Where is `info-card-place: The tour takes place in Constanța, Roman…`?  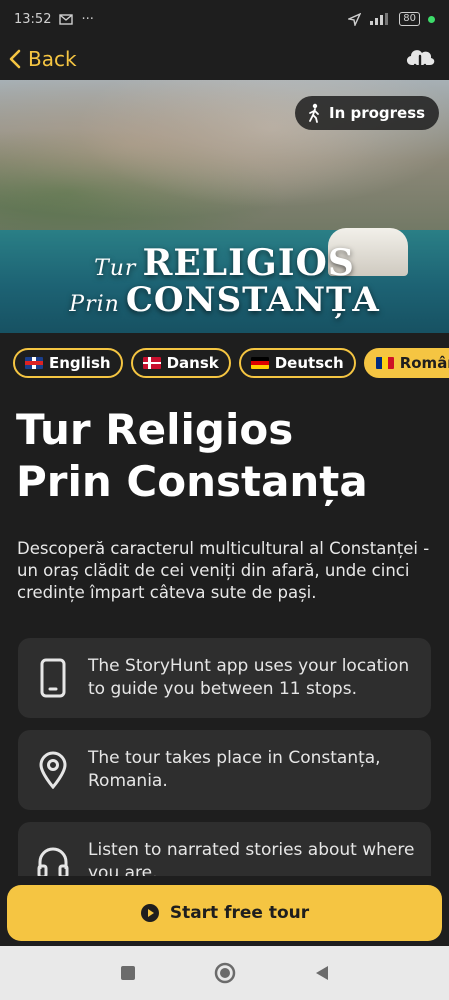
info-card-place: The tour takes place in Constanța, Roman… is located at coordinates (224, 770).